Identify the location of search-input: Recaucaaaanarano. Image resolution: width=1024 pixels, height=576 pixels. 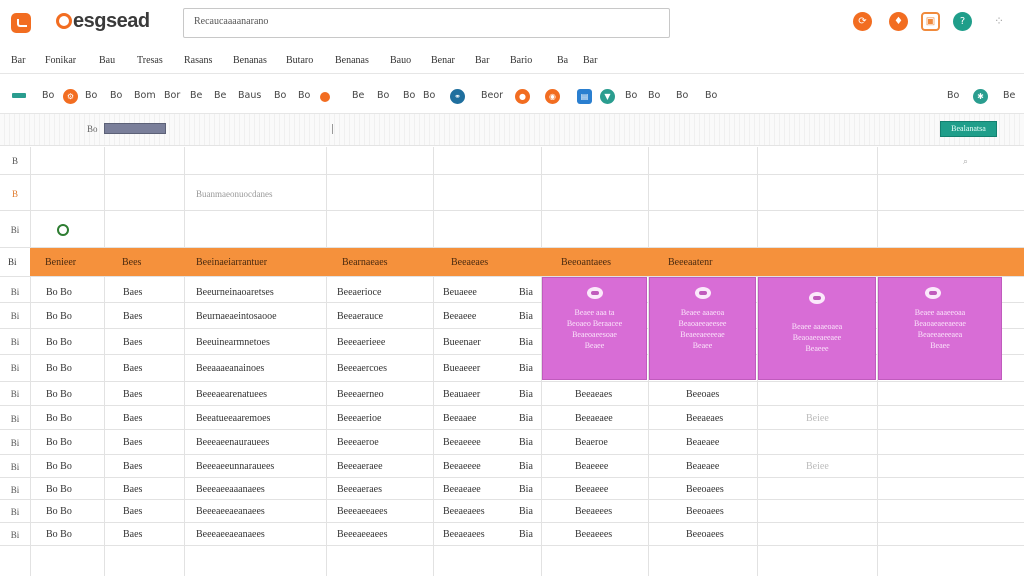
(426, 23).